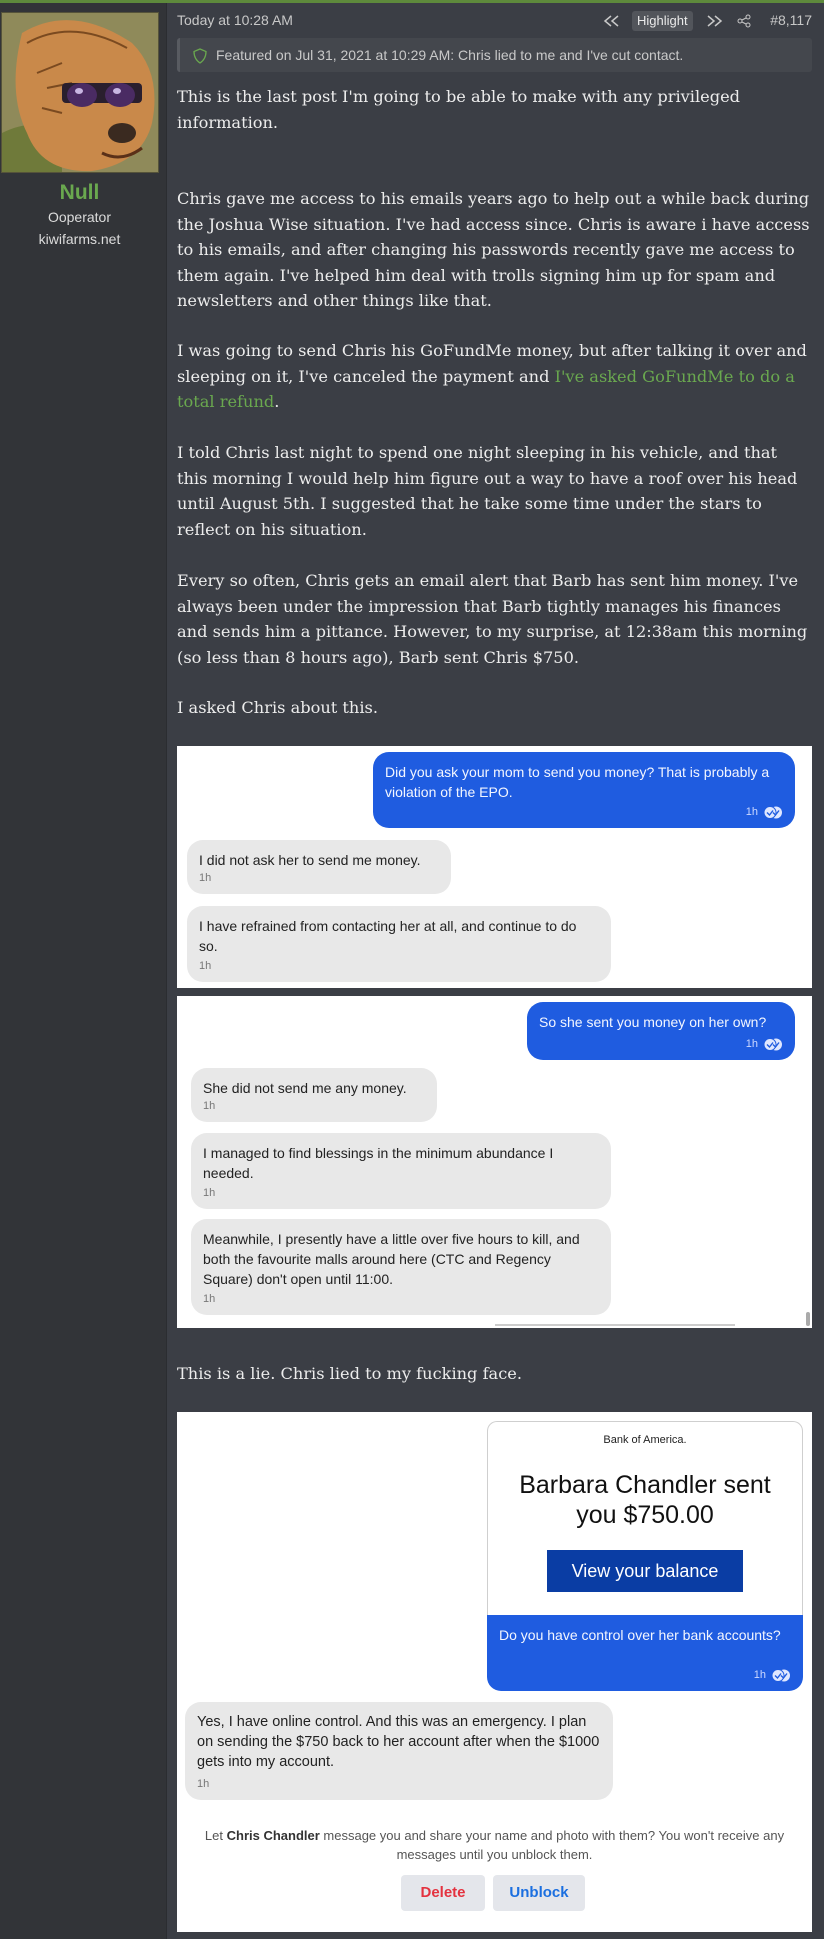 The height and width of the screenshot is (1939, 824). Describe the element at coordinates (494, 21) in the screenshot. I see `post-header: Today at 10:28 AM Highlight #8,117` at that location.